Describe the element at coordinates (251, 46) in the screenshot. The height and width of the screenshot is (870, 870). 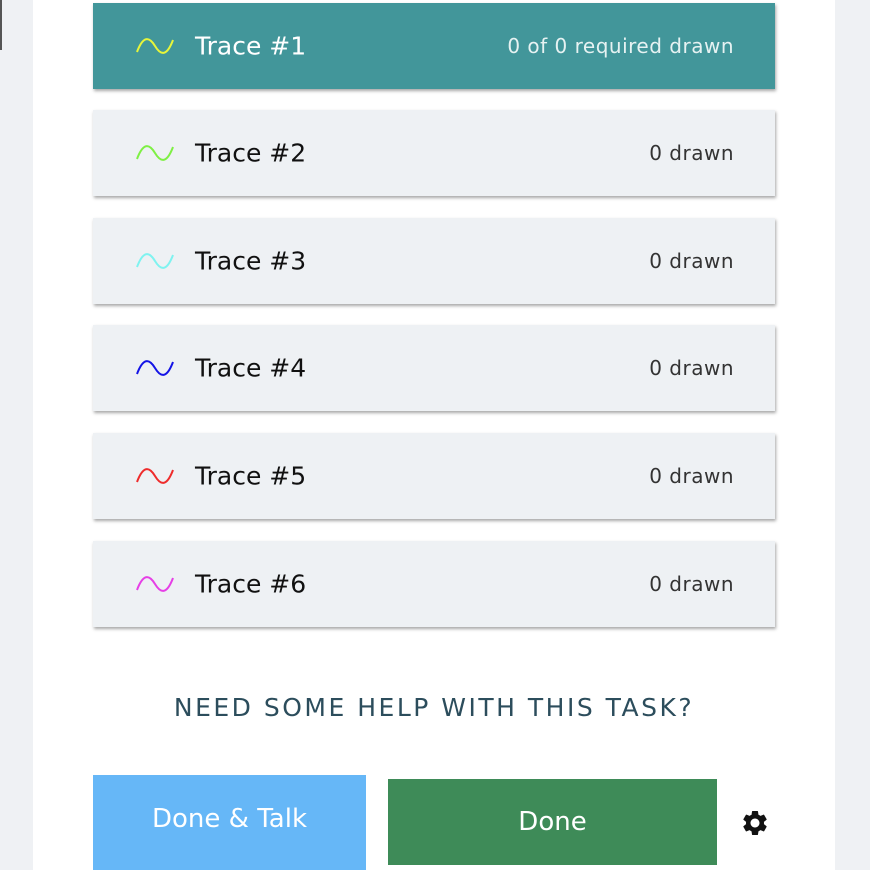
I see `trace-label: Trace #1` at that location.